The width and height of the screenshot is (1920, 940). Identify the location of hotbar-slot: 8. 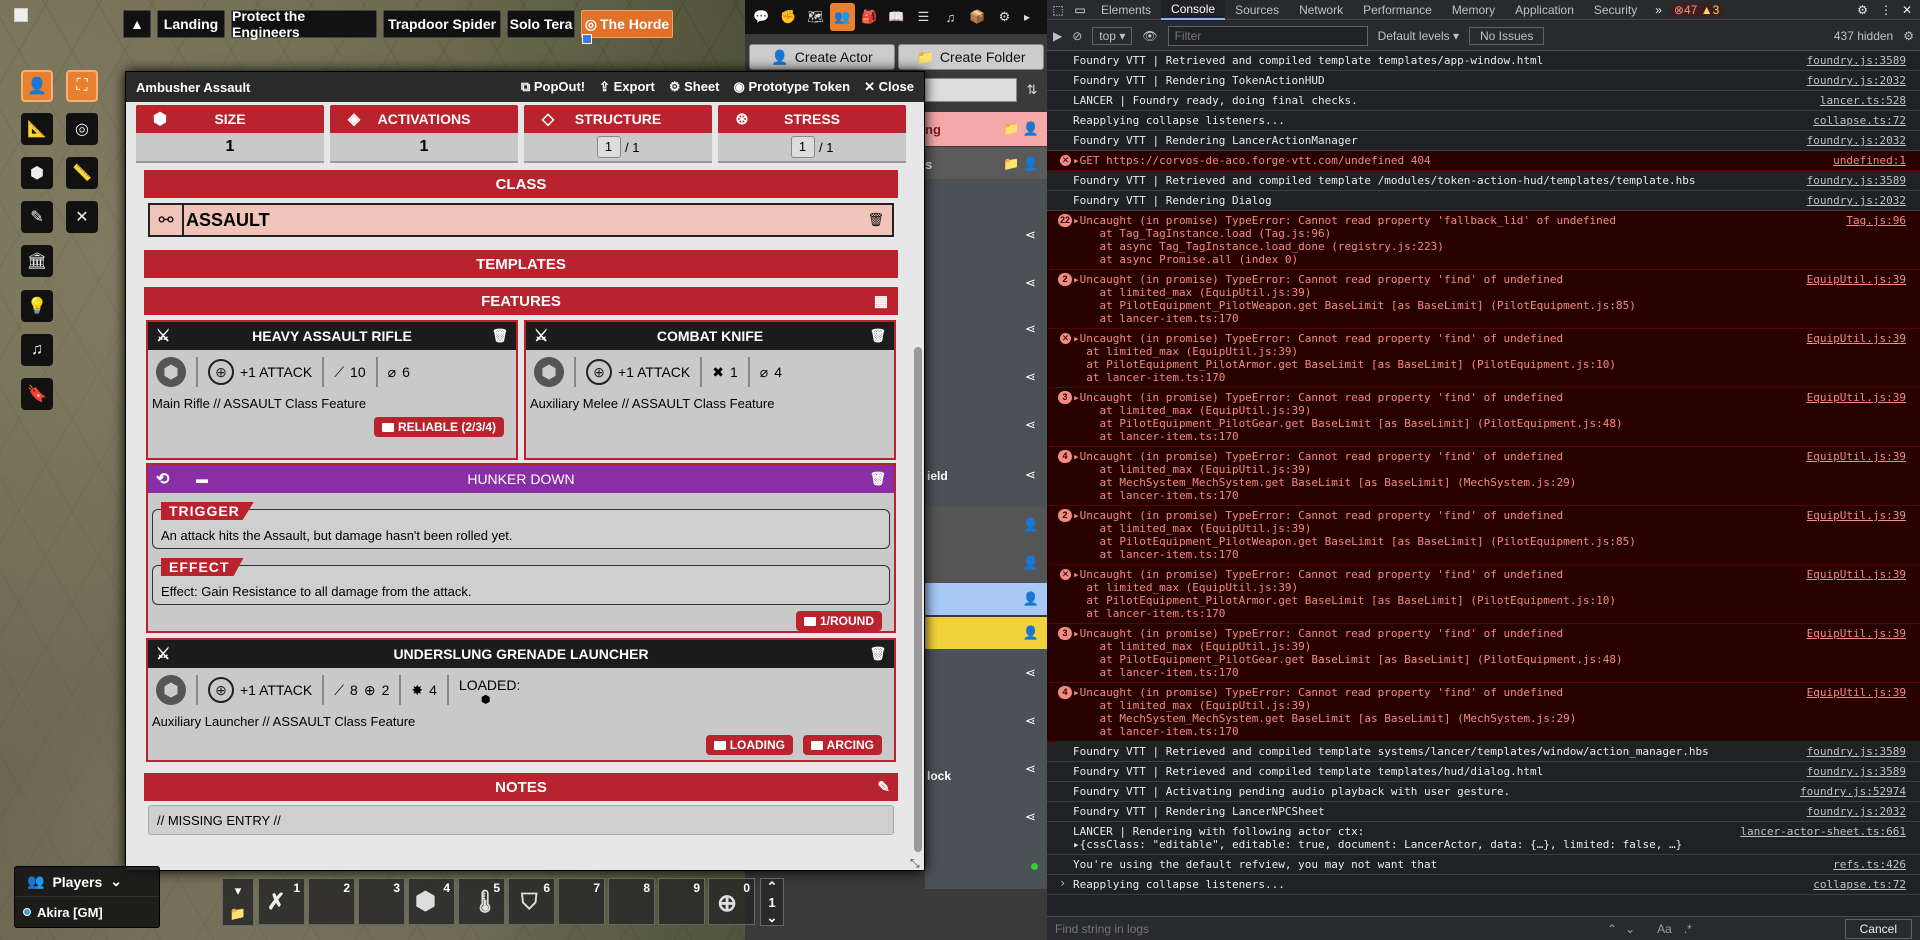
(631, 901).